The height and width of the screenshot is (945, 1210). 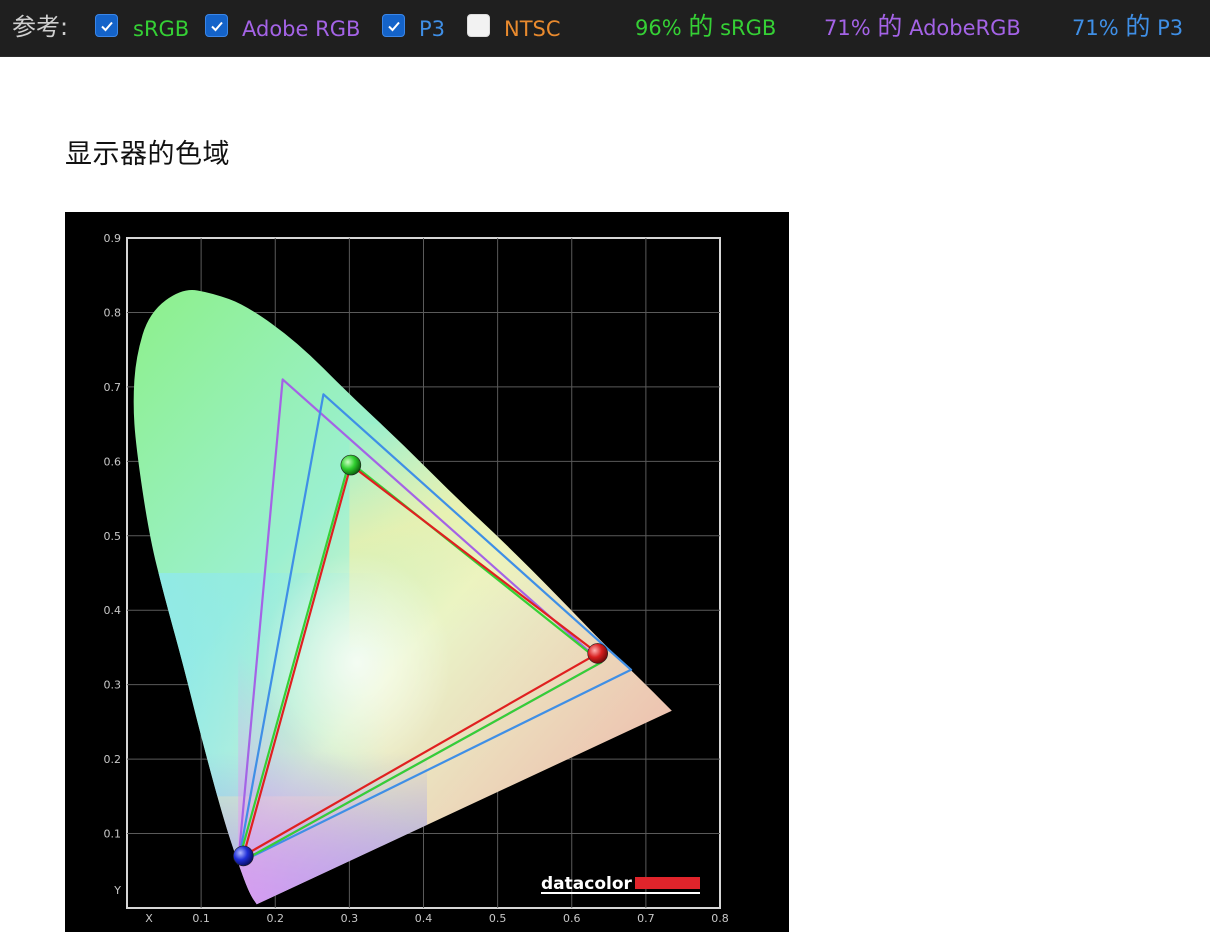 I want to click on adobe-rgb-coverage: 71% 的 AdobeRGB, so click(x=922, y=27).